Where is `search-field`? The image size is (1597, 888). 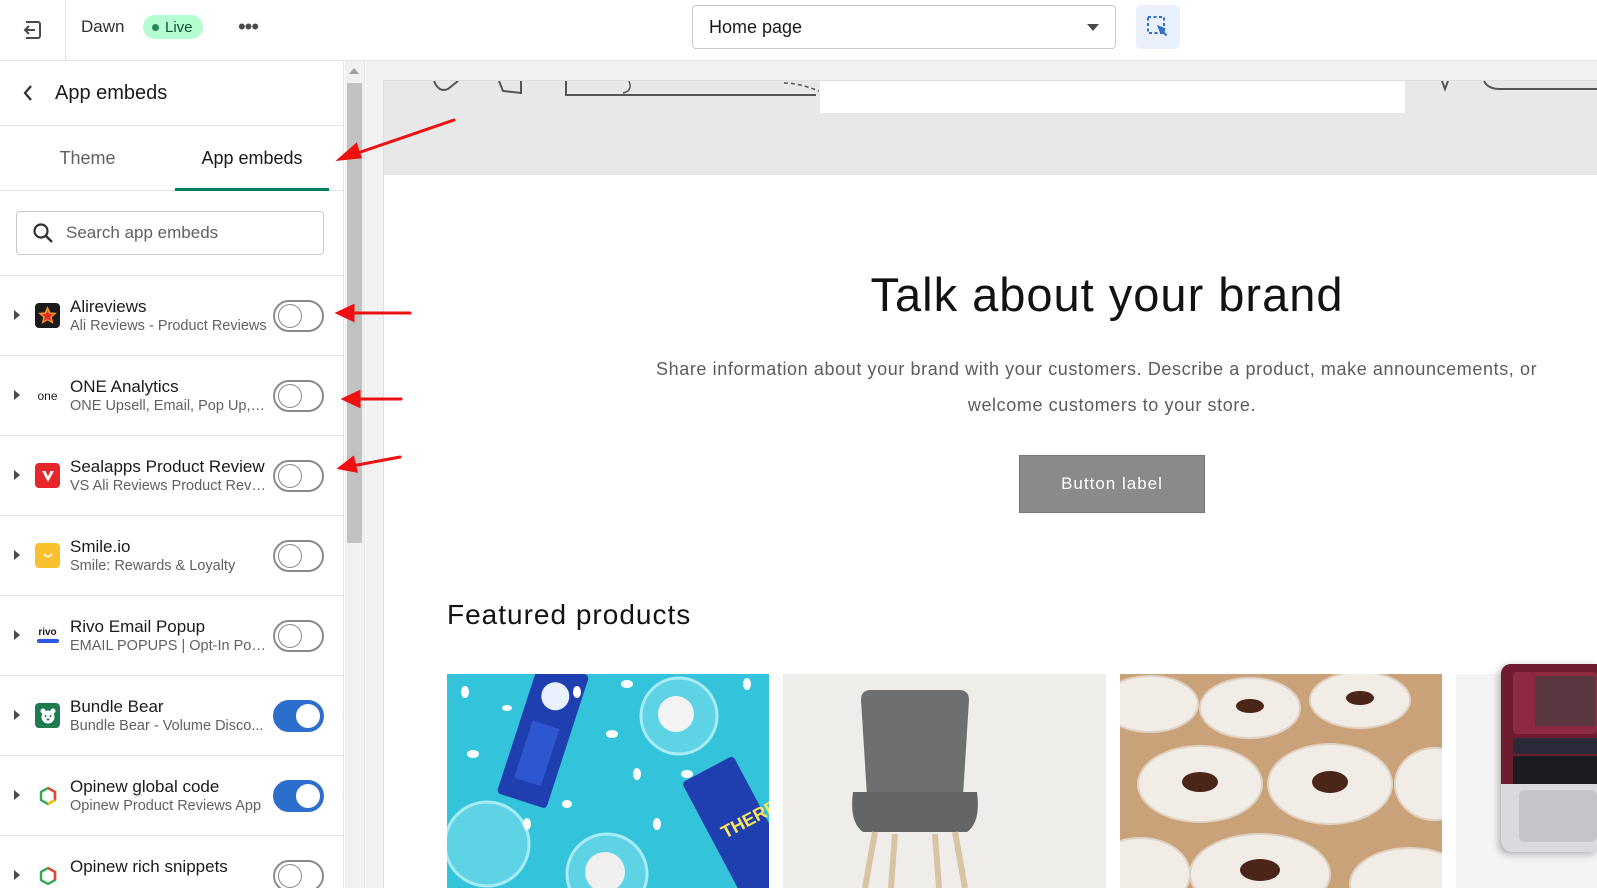 search-field is located at coordinates (170, 233).